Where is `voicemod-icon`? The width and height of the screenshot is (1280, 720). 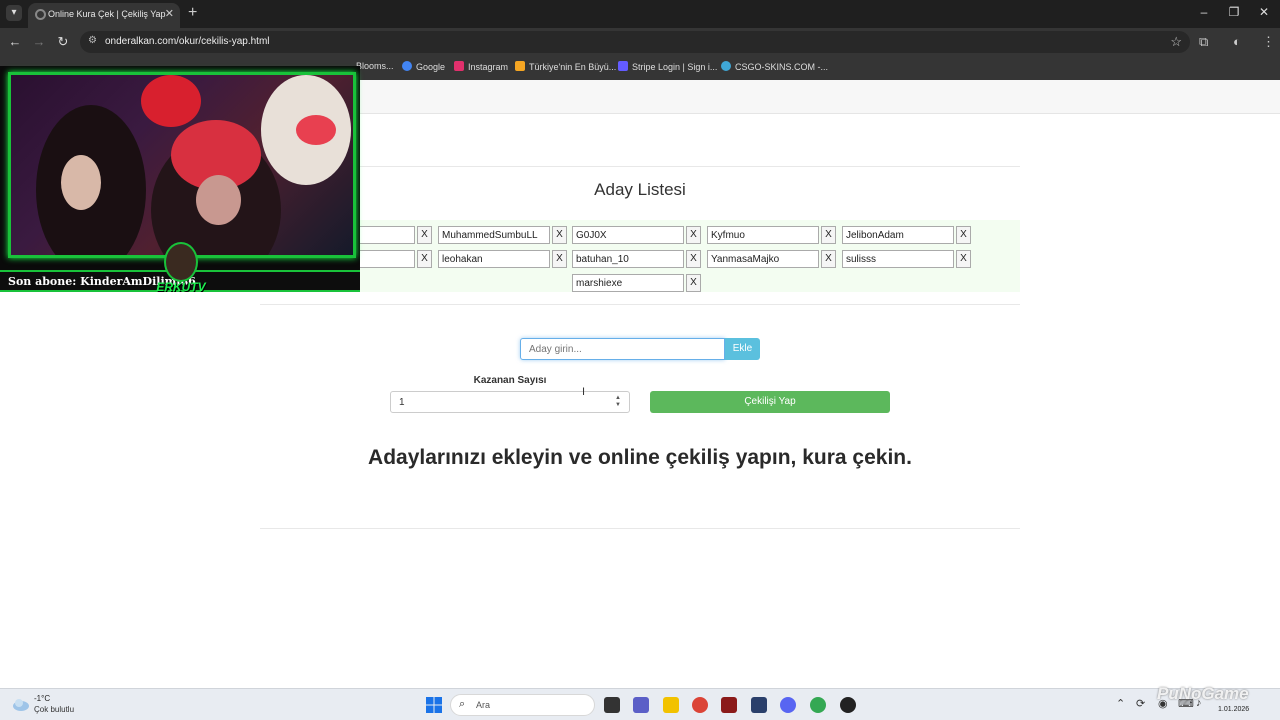 voicemod-icon is located at coordinates (729, 705).